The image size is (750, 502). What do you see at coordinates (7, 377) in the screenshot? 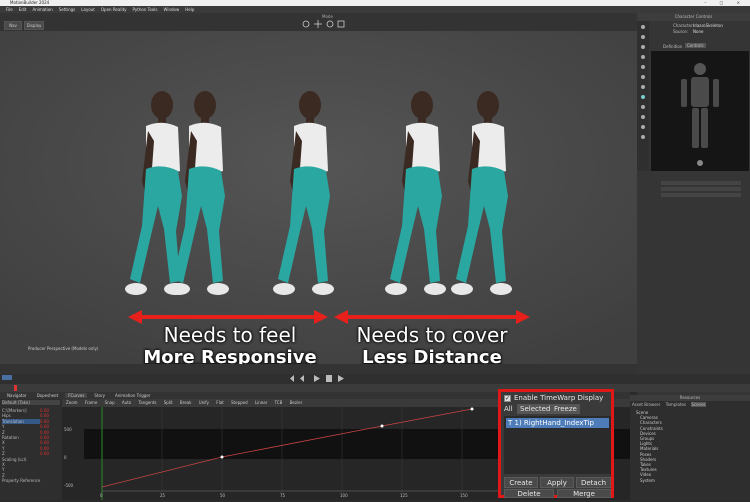
I see `record-mode-button` at bounding box center [7, 377].